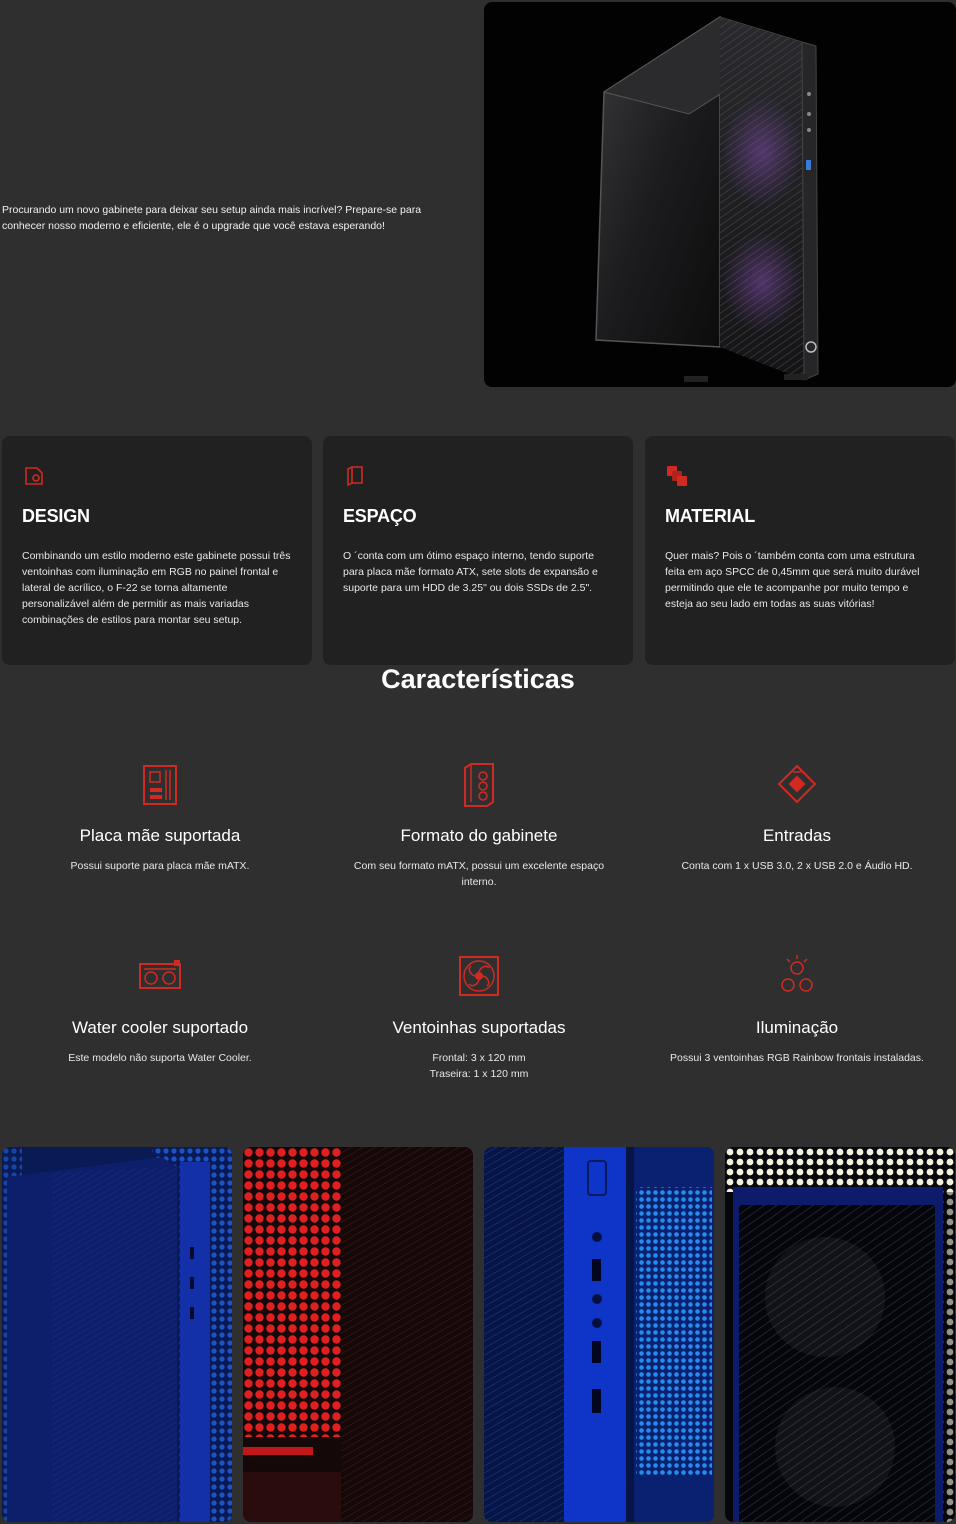 This screenshot has width=956, height=1524. I want to click on feature-text: Frontal: 3 x 120 mm Traseira: 1 x 120 mm, so click(479, 1066).